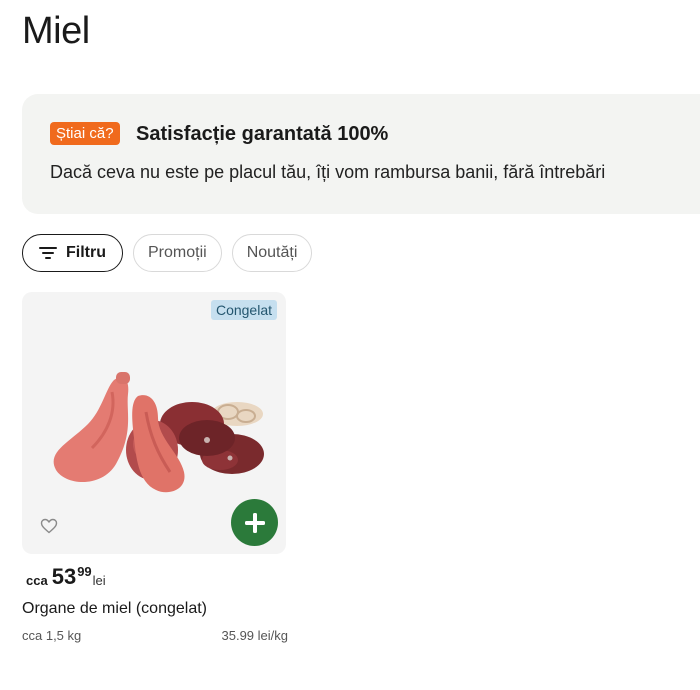  I want to click on product-name: Organe de miel (congelat), so click(114, 609).